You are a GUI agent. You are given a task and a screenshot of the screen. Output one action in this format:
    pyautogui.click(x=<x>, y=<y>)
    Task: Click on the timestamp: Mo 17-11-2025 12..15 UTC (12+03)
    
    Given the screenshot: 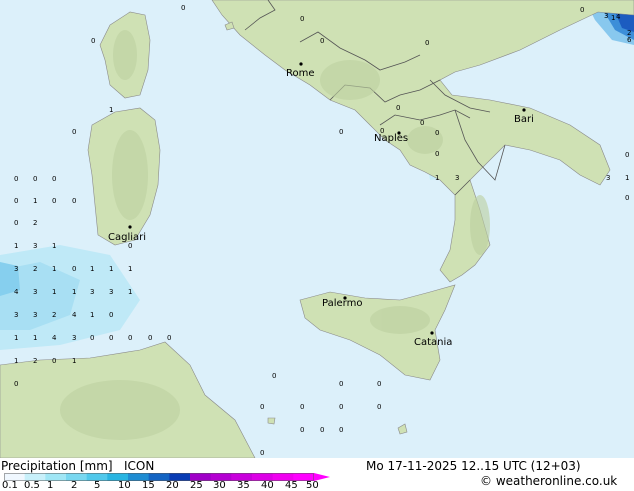 What is the action you would take?
    pyautogui.click(x=473, y=466)
    